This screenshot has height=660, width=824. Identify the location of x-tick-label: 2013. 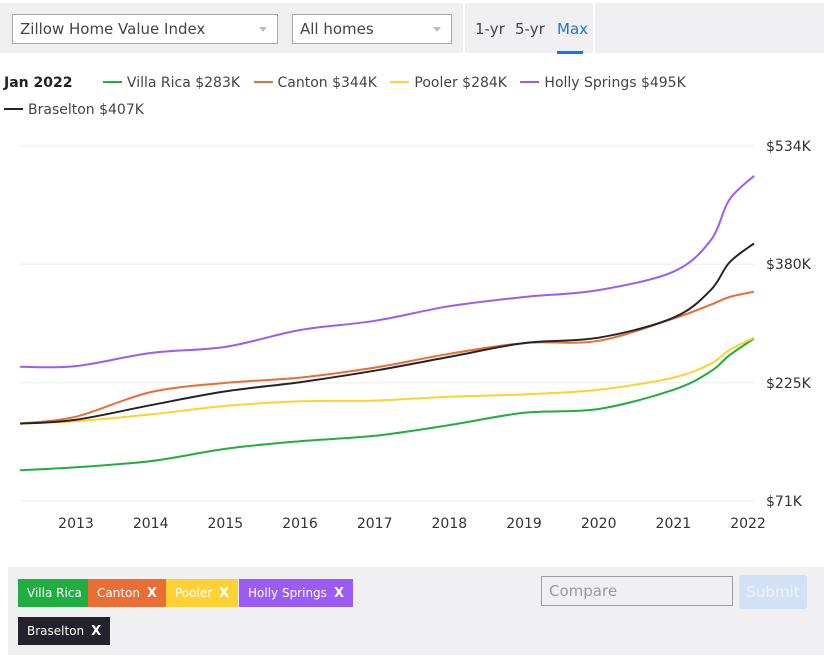
(76, 524).